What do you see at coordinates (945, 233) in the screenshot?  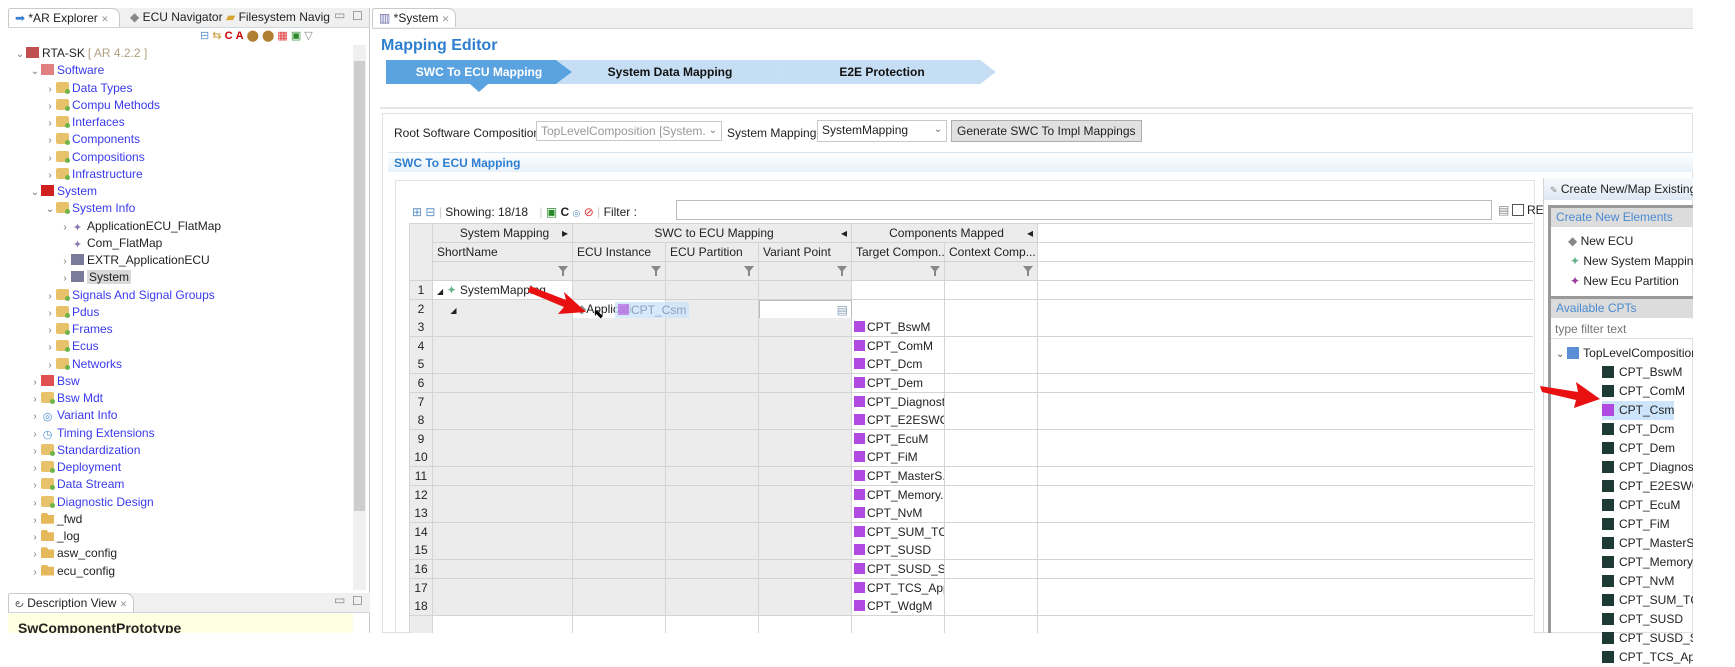 I see `group-header: Components Mapped ◂` at bounding box center [945, 233].